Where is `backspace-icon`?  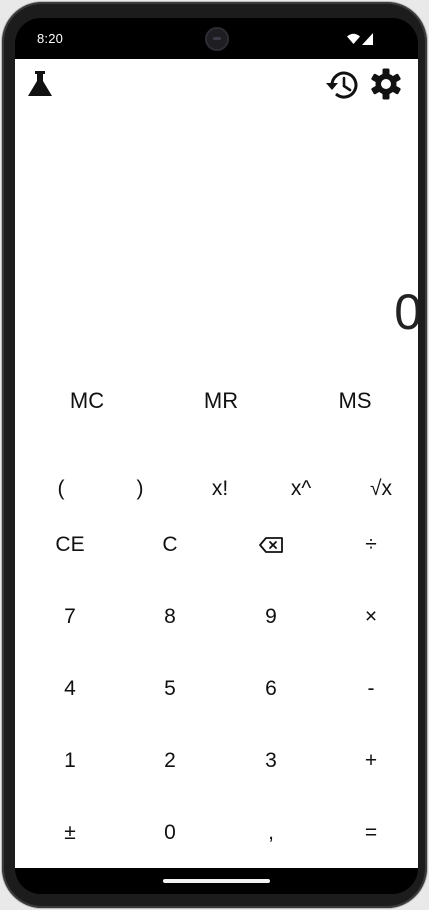
backspace-icon is located at coordinates (271, 545).